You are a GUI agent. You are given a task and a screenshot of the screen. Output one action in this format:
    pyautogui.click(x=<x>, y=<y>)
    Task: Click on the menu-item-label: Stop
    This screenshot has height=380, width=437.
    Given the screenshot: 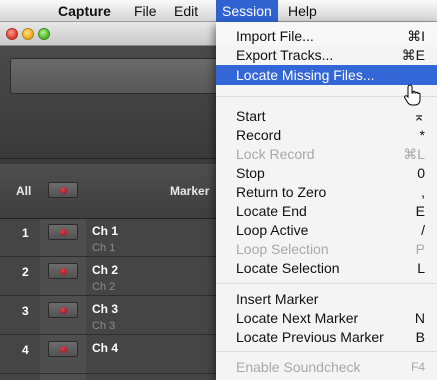 What is the action you would take?
    pyautogui.click(x=250, y=173)
    